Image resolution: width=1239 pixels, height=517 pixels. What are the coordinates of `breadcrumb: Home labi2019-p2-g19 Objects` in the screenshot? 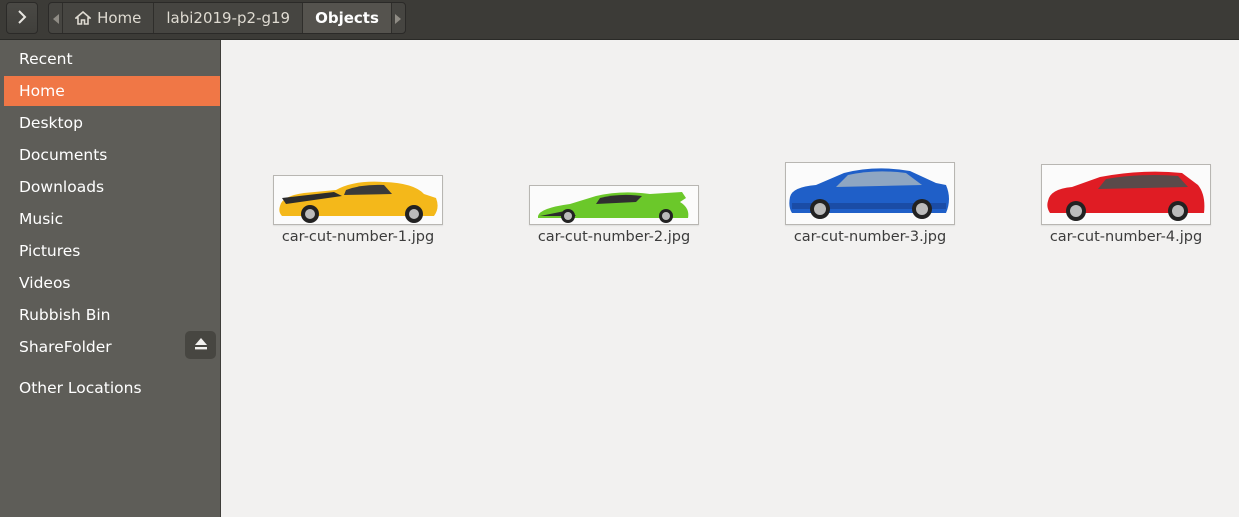 It's located at (227, 18).